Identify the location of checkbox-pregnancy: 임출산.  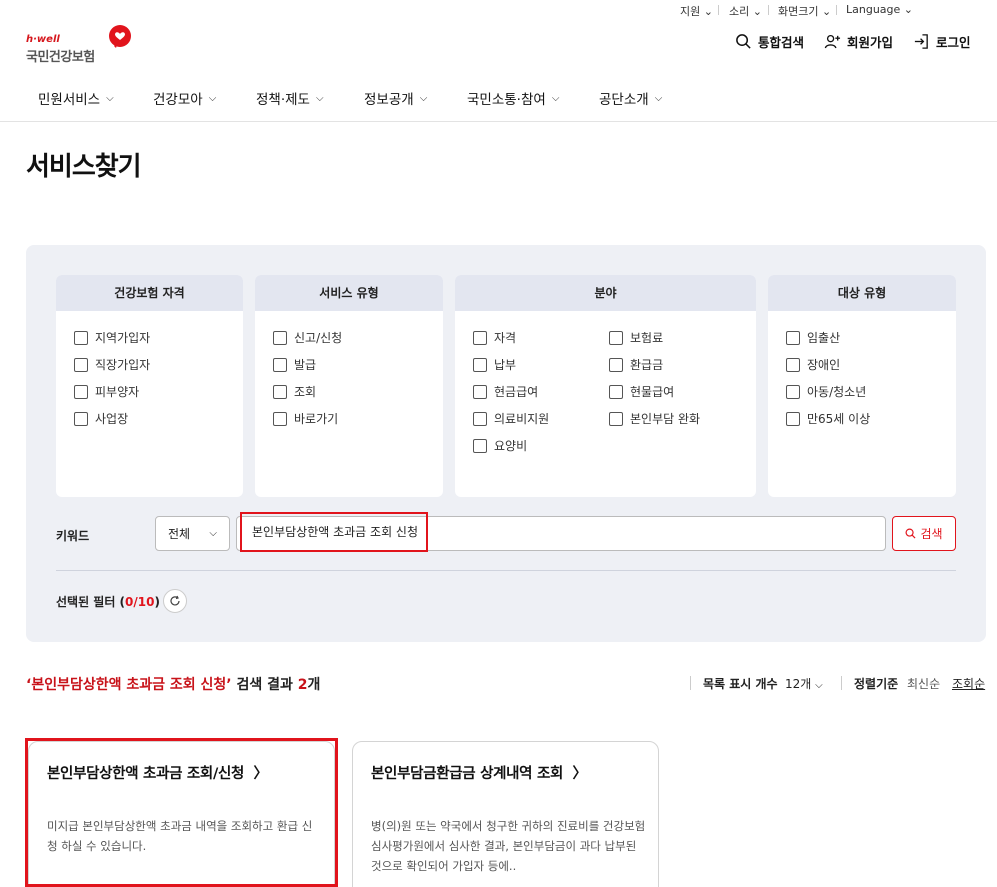
(813, 337).